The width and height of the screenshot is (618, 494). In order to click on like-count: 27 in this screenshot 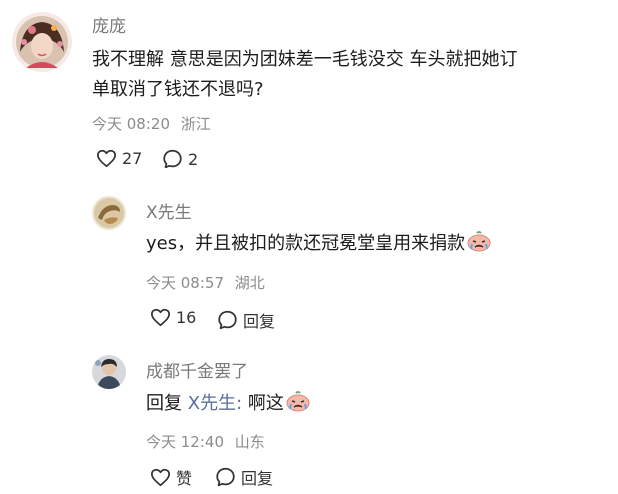, I will do `click(132, 158)`.